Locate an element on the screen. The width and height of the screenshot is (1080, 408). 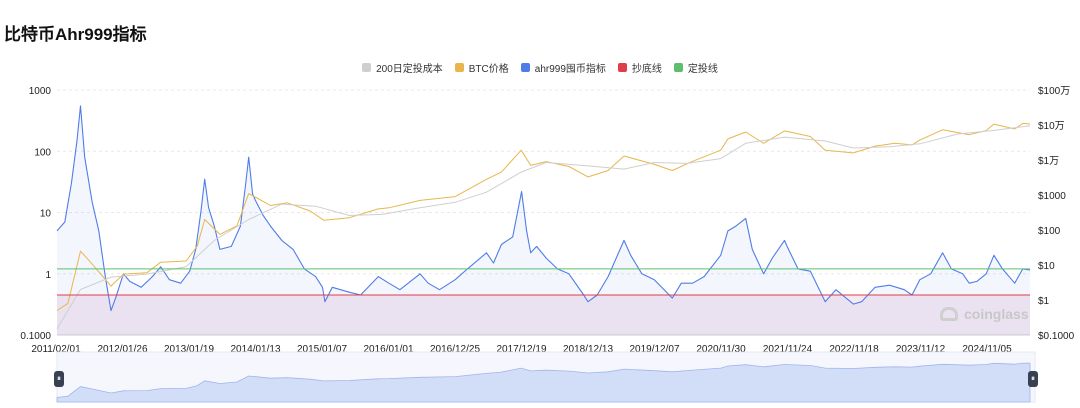
navigator-right-handle: ⏸ is located at coordinates (1033, 379).